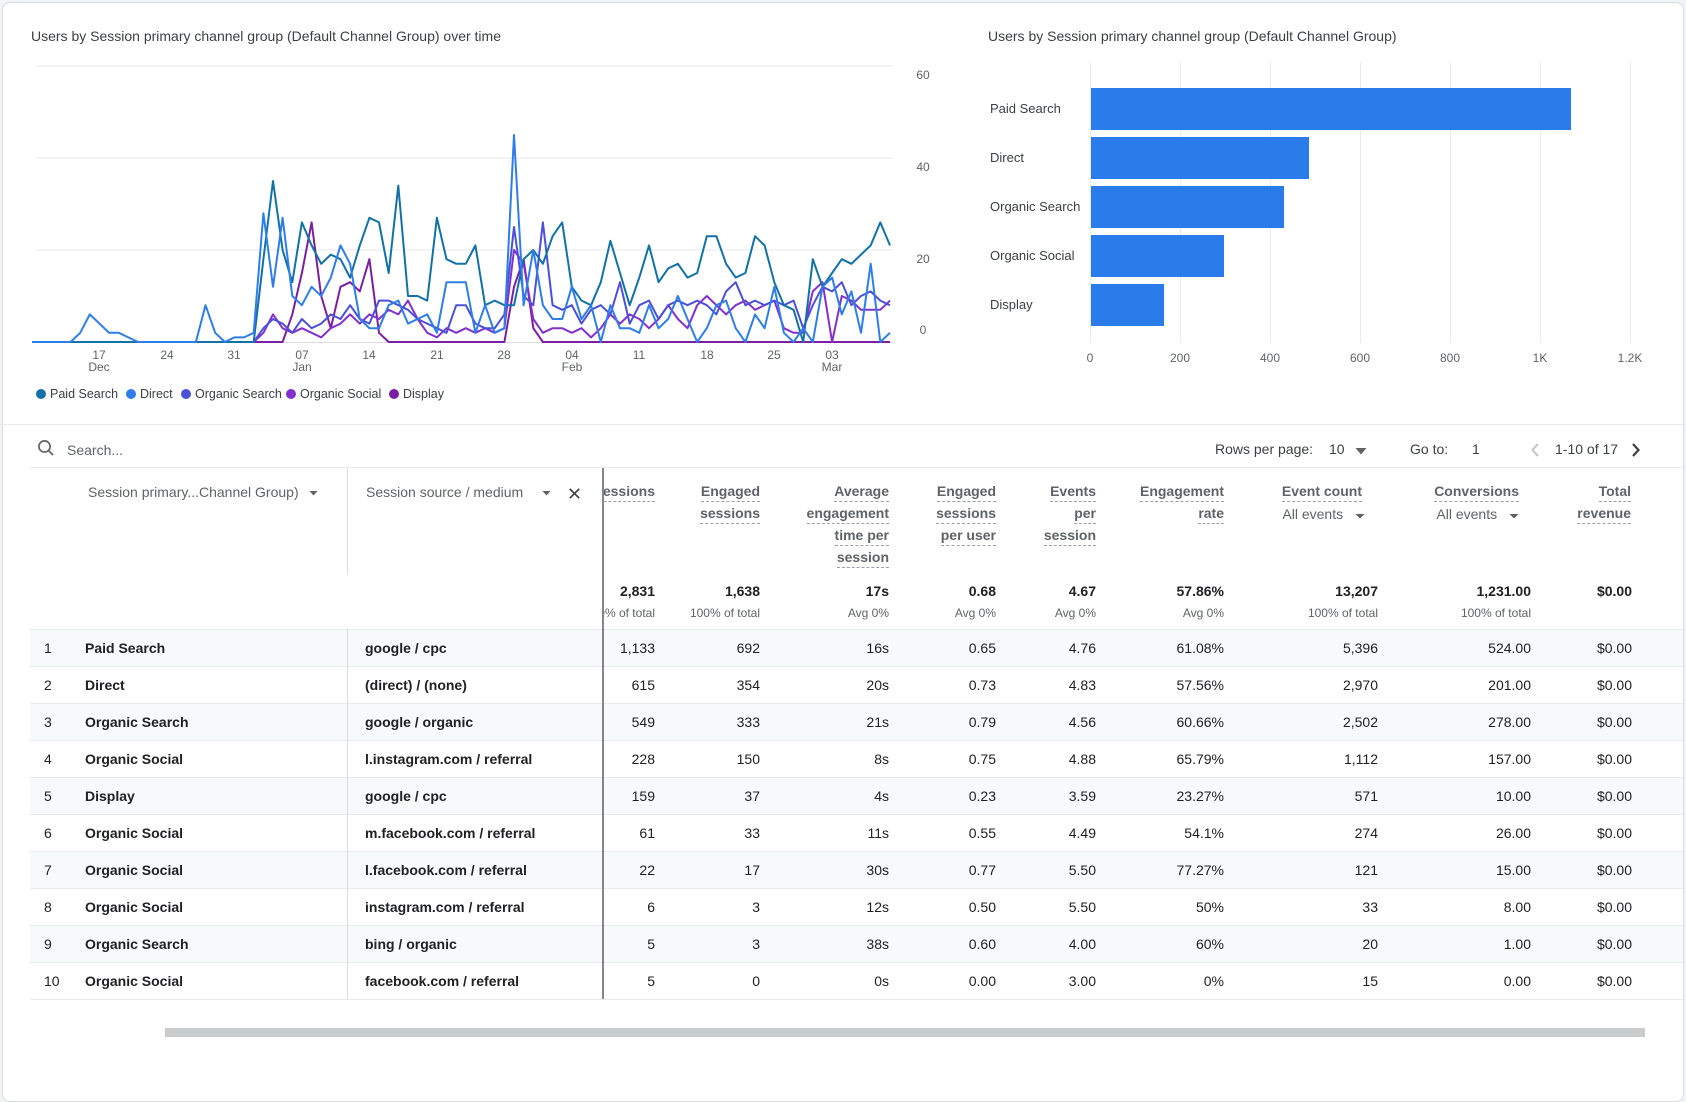 The height and width of the screenshot is (1102, 1686). I want to click on svg-text: 40, so click(923, 167).